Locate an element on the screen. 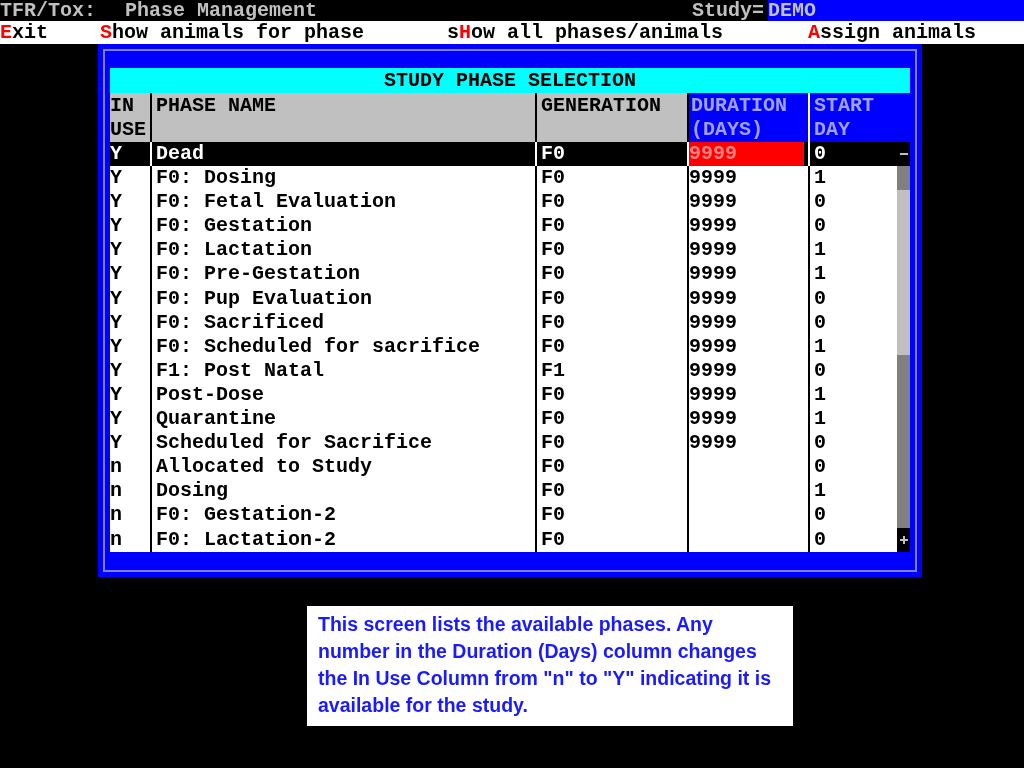 The height and width of the screenshot is (768, 1024). table-row: Y Dead F0 9999 0 is located at coordinates (503, 154).